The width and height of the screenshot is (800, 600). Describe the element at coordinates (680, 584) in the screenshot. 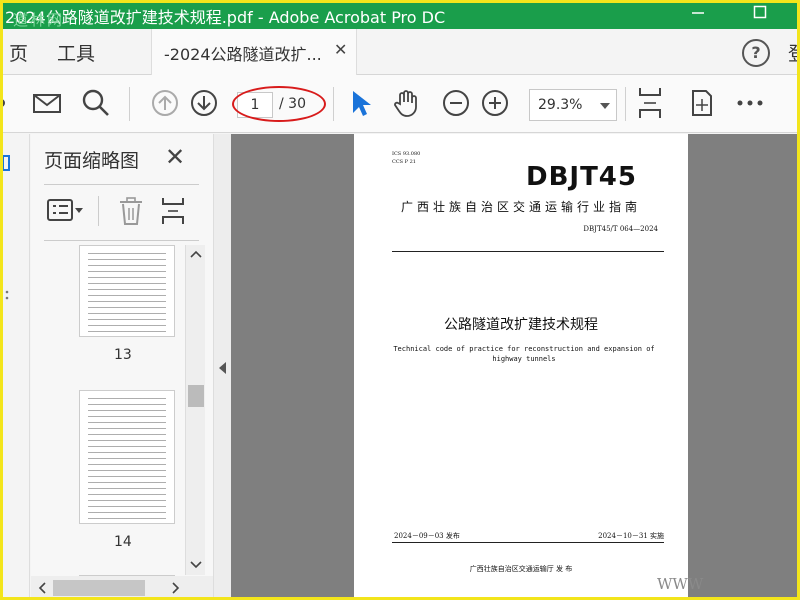

I see `corner-watermark: WWW` at that location.